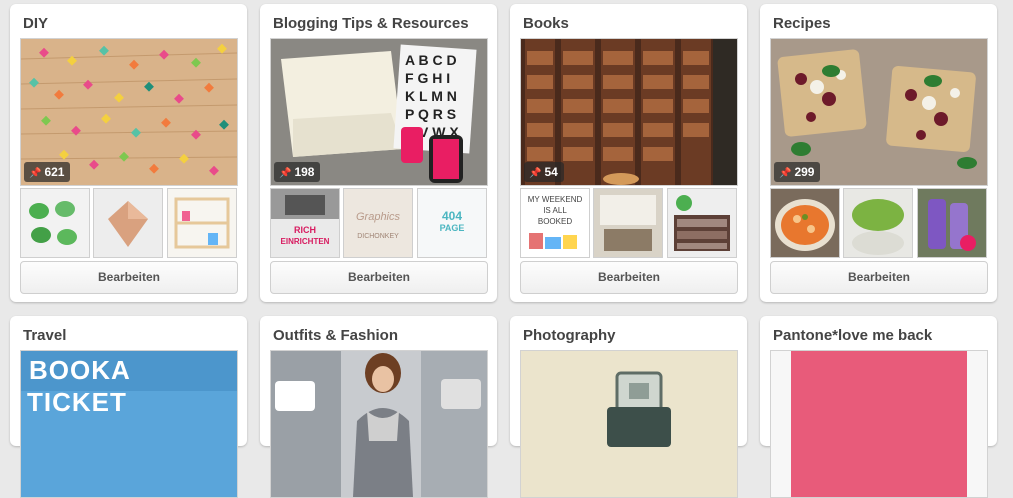  I want to click on pin-count-badge: 📌 621, so click(47, 172).